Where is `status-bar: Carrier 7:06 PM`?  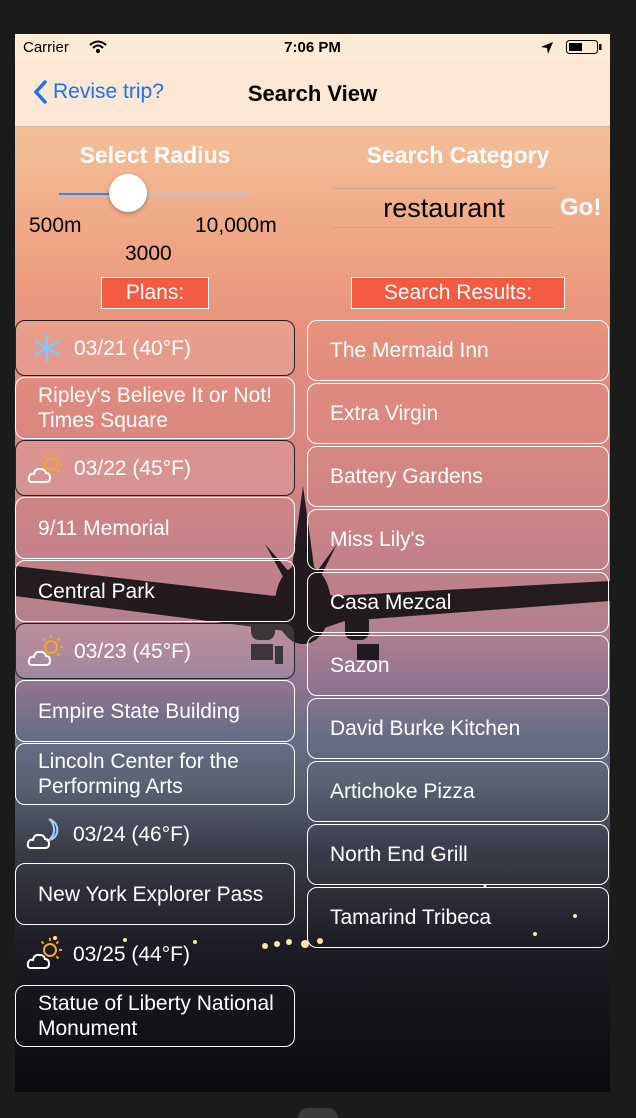 status-bar: Carrier 7:06 PM is located at coordinates (312, 47).